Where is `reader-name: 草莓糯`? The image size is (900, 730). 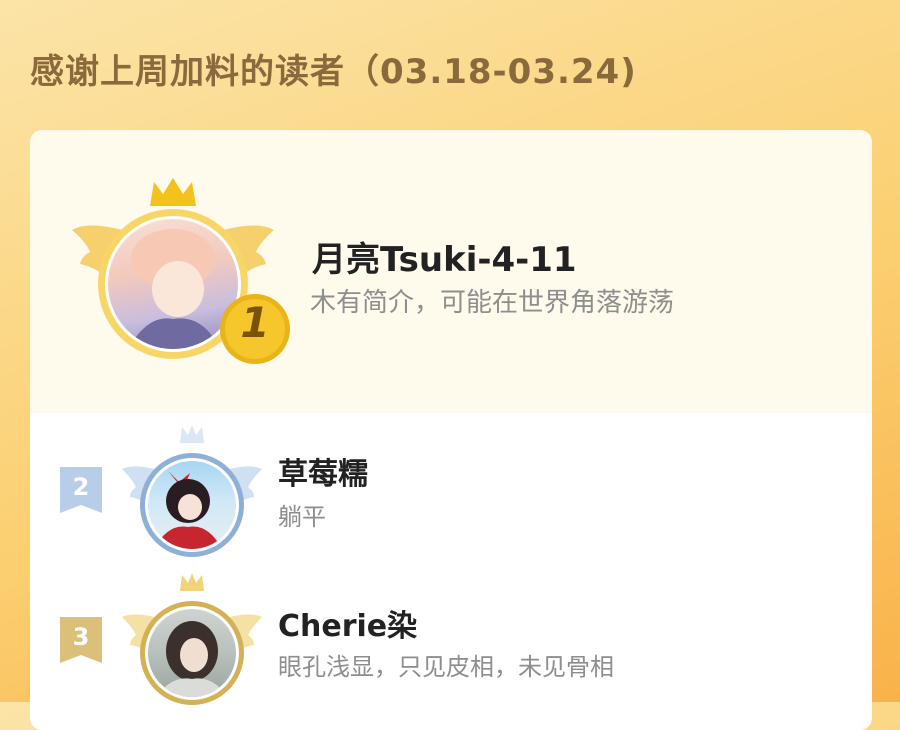 reader-name: 草莓糯 is located at coordinates (323, 471).